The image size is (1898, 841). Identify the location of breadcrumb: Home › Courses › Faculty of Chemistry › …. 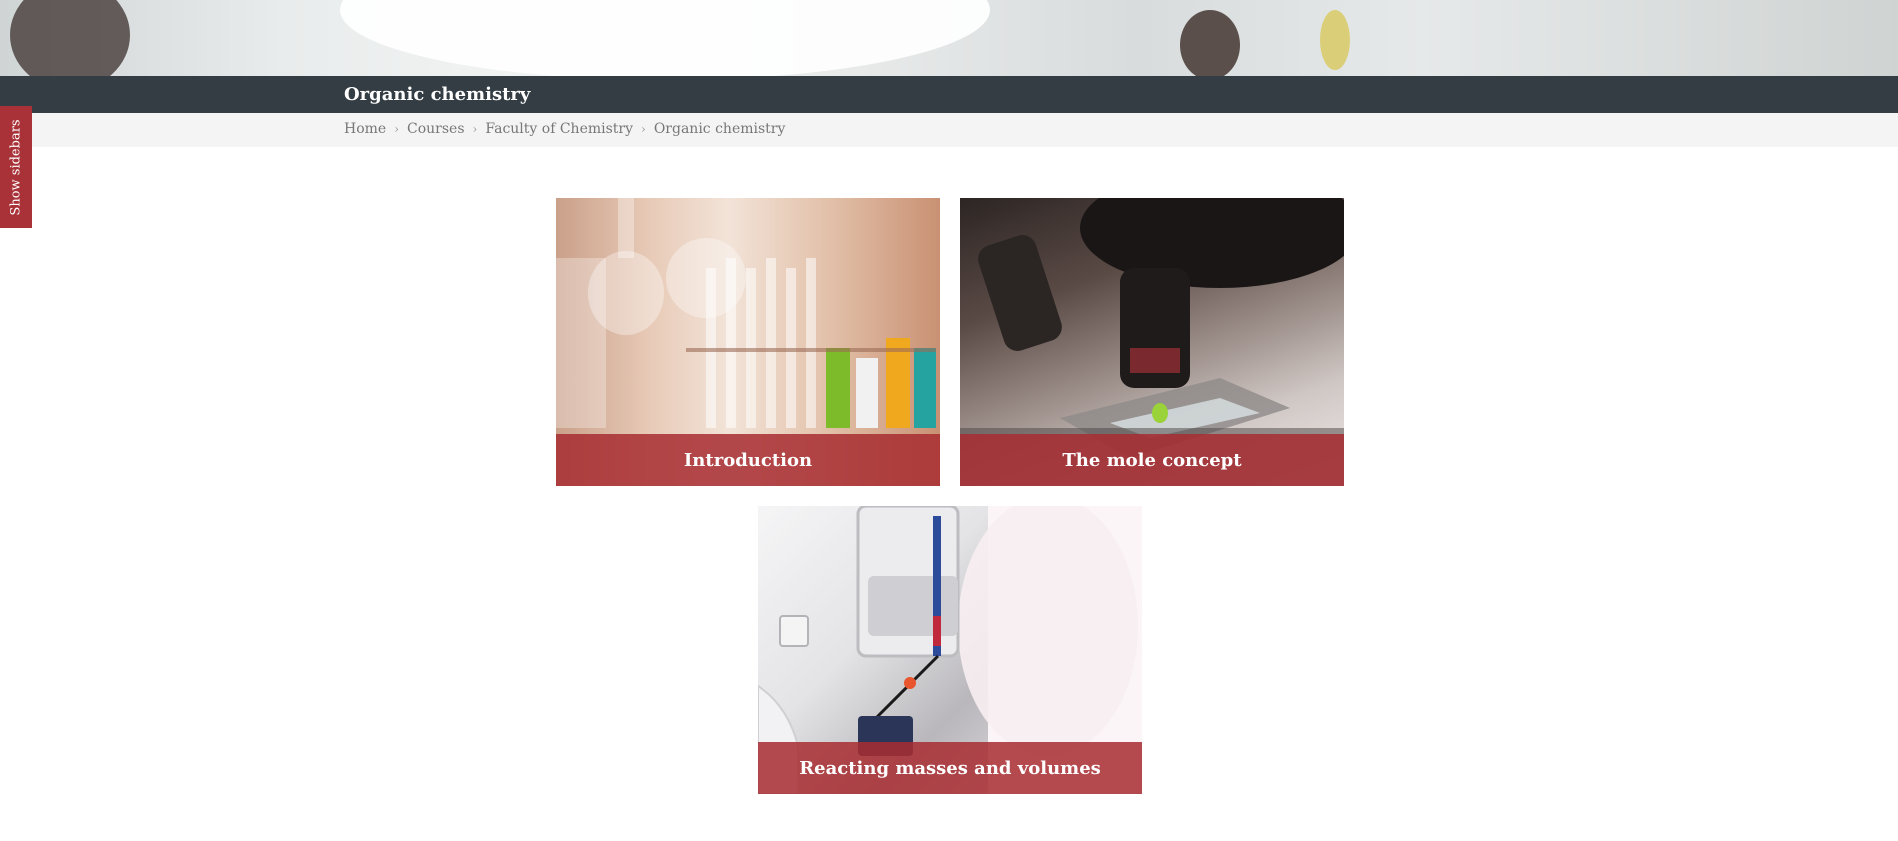
(564, 129).